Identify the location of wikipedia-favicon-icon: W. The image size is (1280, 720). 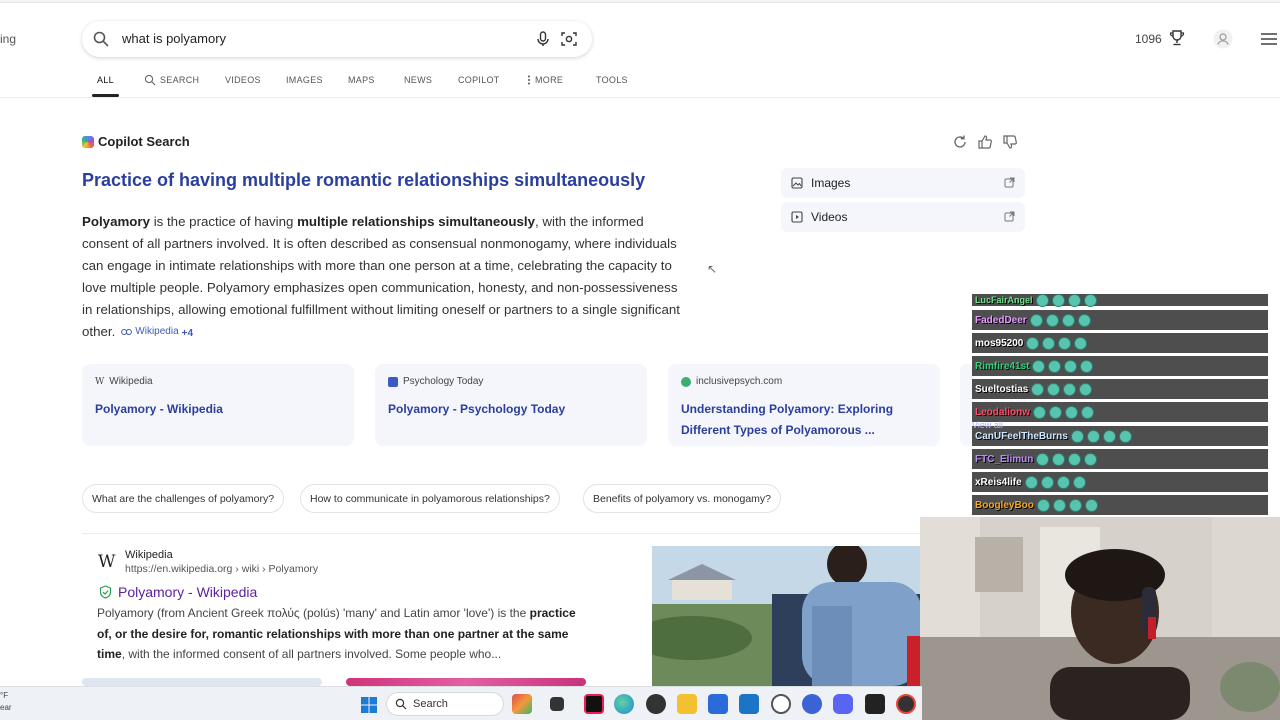
(100, 381).